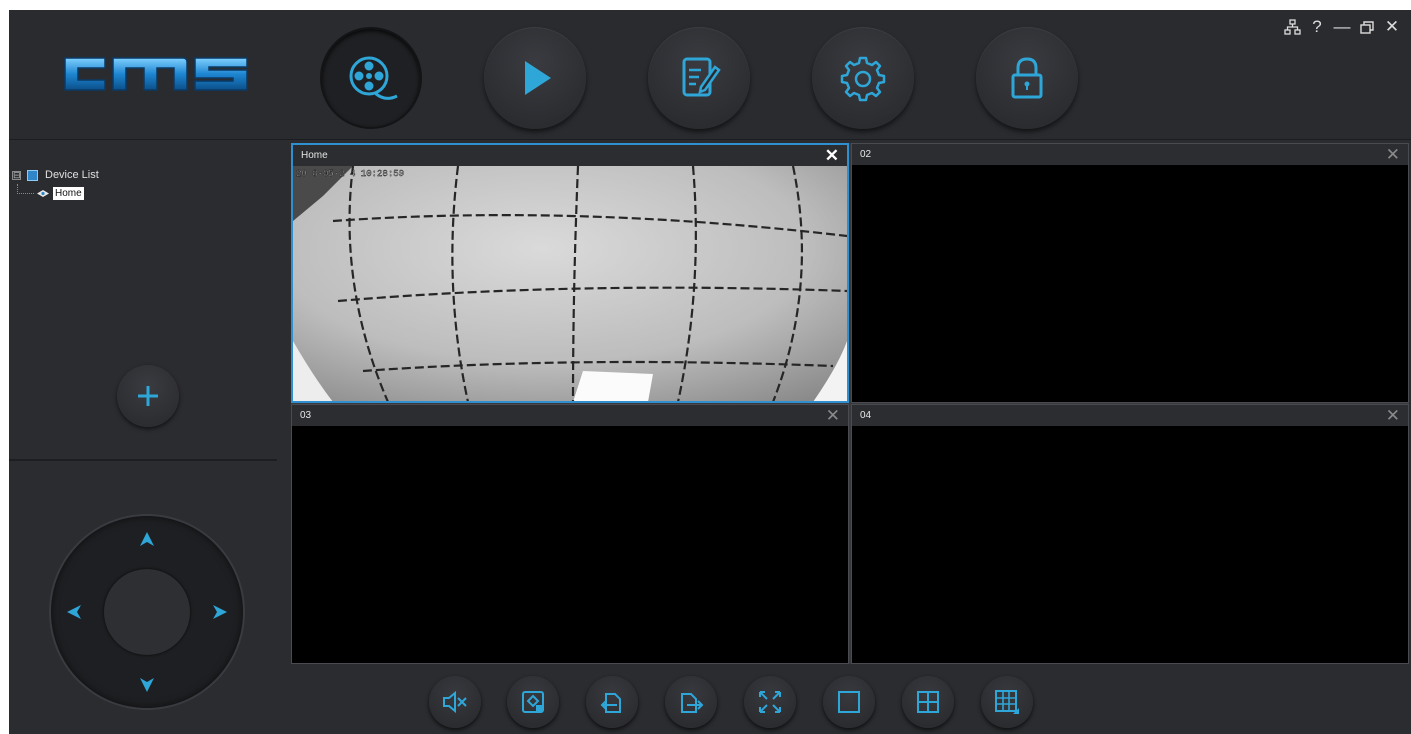 The width and height of the screenshot is (1411, 734). I want to click on video-pane-2: 02 ✕, so click(1130, 273).